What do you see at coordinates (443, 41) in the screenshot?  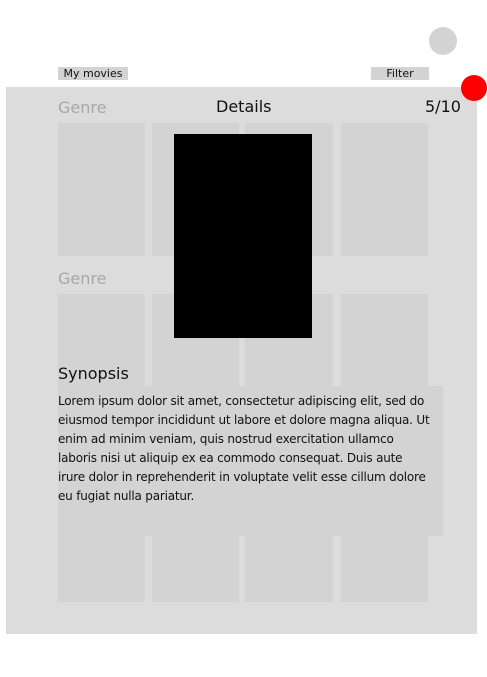 I see `avatar` at bounding box center [443, 41].